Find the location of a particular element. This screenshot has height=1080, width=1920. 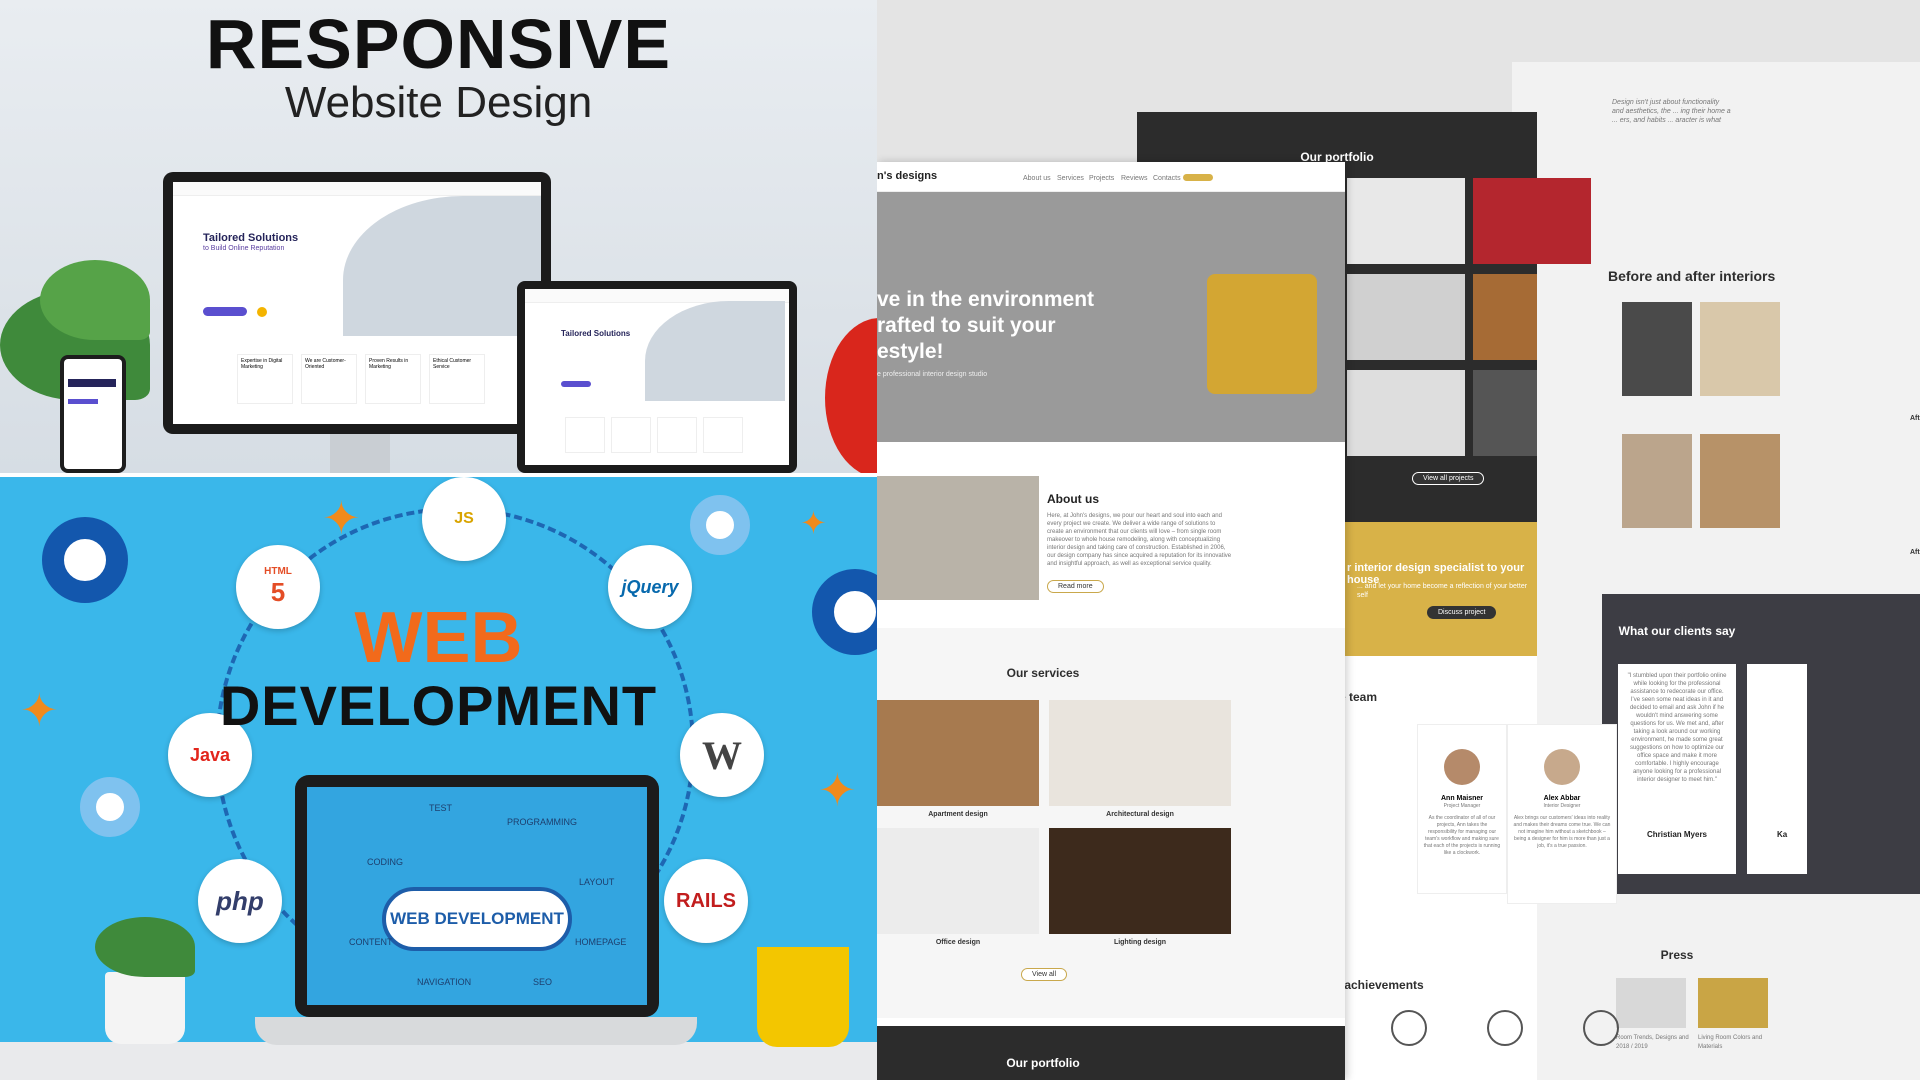

yellow-mug-illustration is located at coordinates (803, 997).